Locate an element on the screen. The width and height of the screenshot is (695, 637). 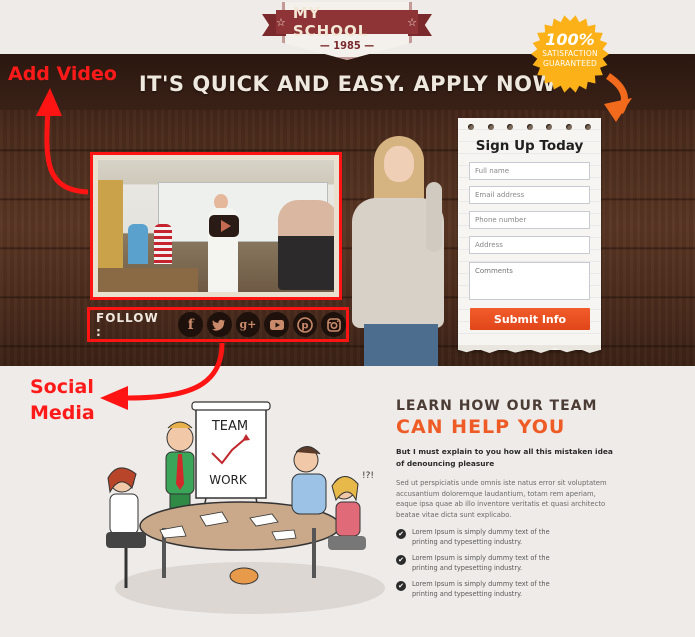
board-text-work: WORK is located at coordinates (228, 480).